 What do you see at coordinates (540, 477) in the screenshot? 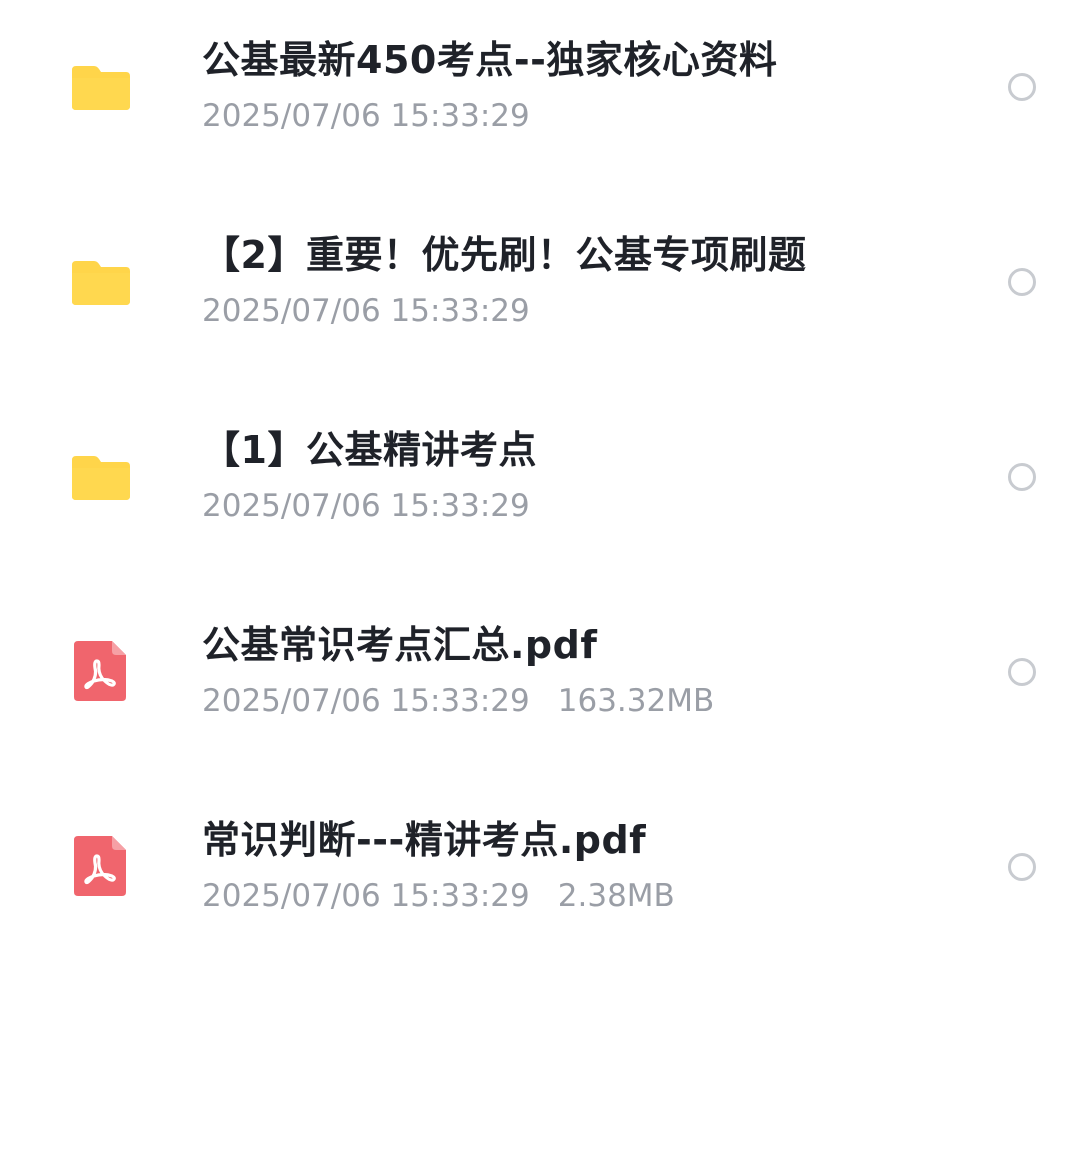
I see `list-item: 【1】公基精讲考点 2025/07/06 15:33:29` at bounding box center [540, 477].